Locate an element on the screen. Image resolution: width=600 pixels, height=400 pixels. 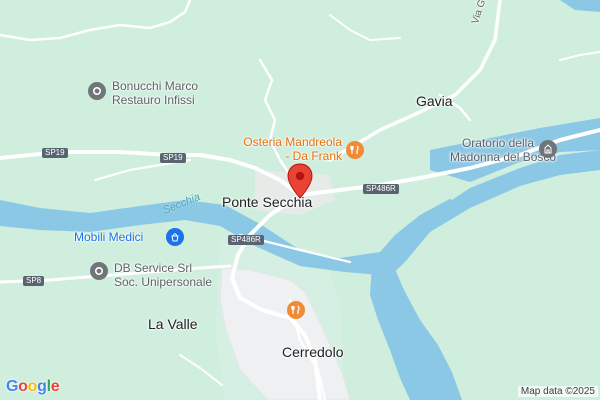
poi-osteria-line1: Osteria Mandreola is located at coordinates (292, 142).